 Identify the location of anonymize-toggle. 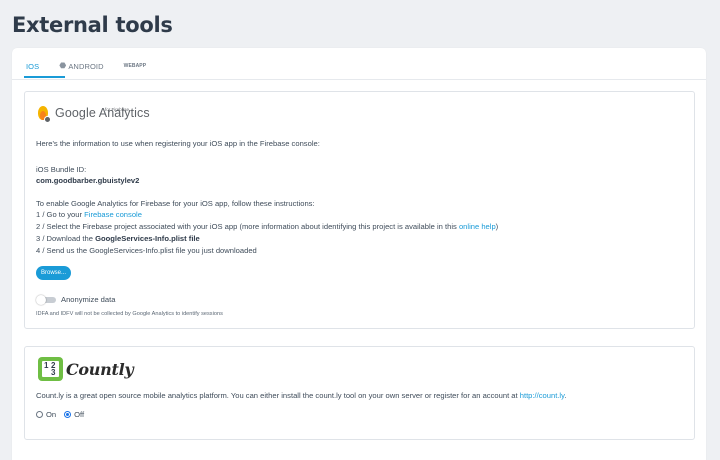
(46, 300).